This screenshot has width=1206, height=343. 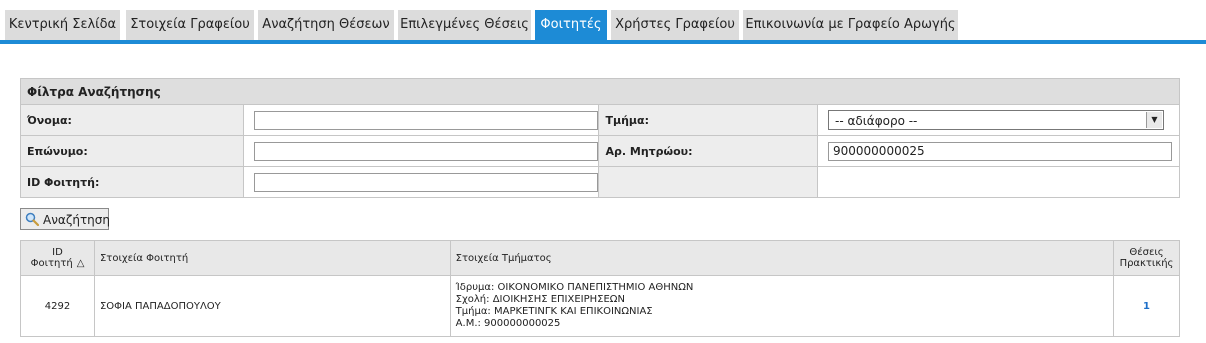 I want to click on dropdown-arrow-icon: ▼, so click(x=1154, y=120).